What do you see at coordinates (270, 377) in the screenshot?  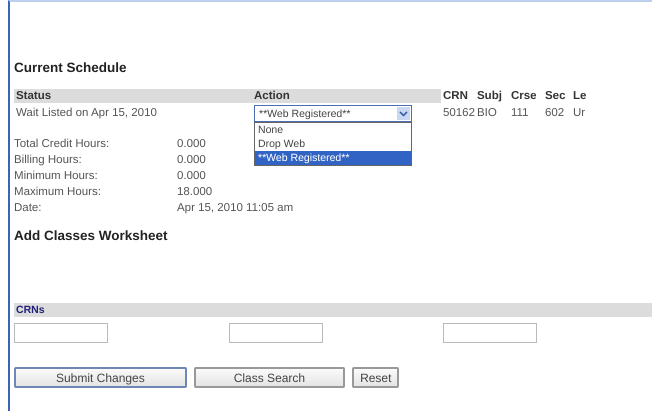 I see `form-button: Class Search` at bounding box center [270, 377].